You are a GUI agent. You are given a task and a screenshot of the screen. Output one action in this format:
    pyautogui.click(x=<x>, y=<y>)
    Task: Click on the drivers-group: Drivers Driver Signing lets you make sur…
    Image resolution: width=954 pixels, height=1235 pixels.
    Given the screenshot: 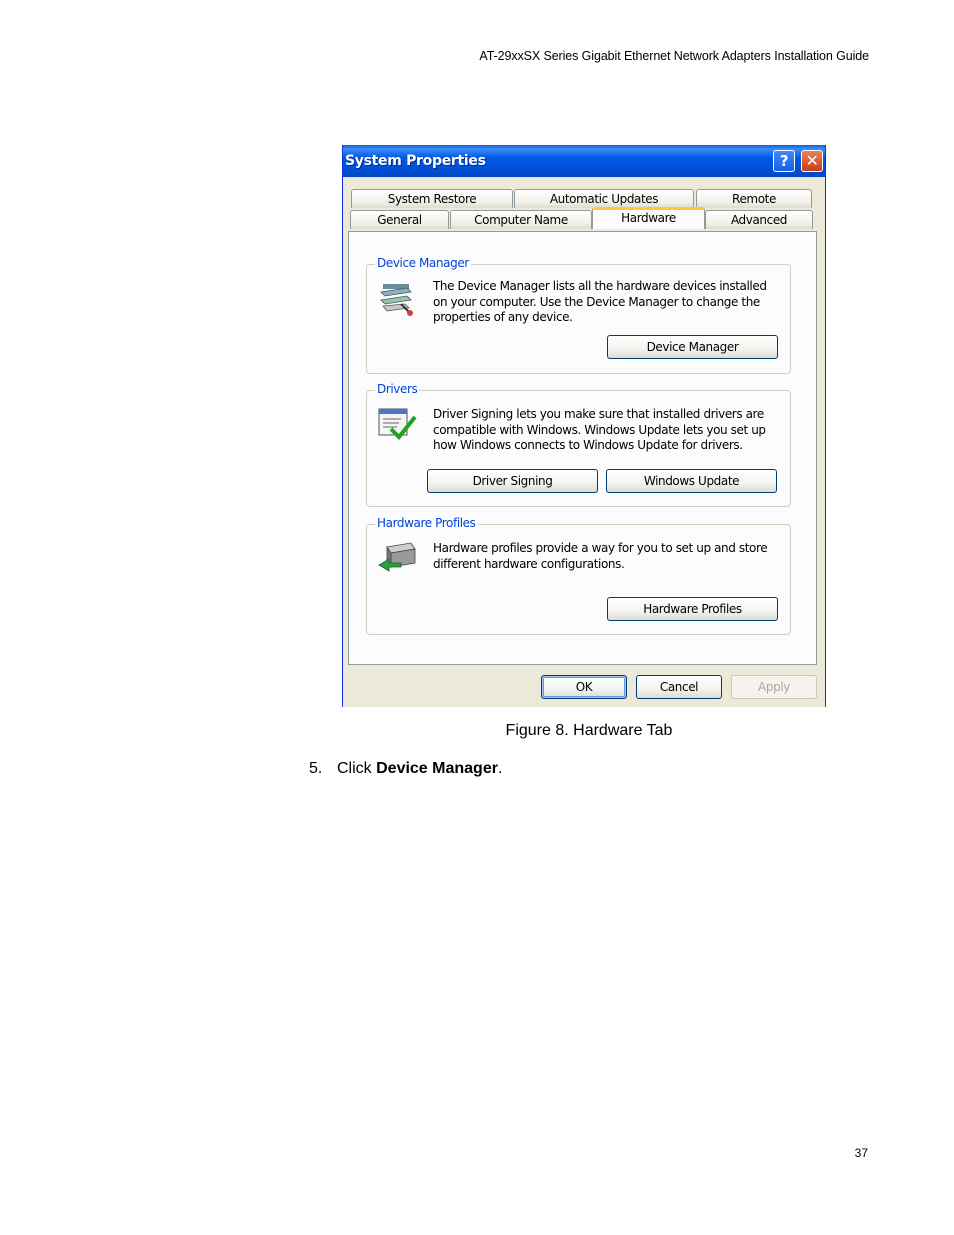 What is the action you would take?
    pyautogui.click(x=578, y=444)
    